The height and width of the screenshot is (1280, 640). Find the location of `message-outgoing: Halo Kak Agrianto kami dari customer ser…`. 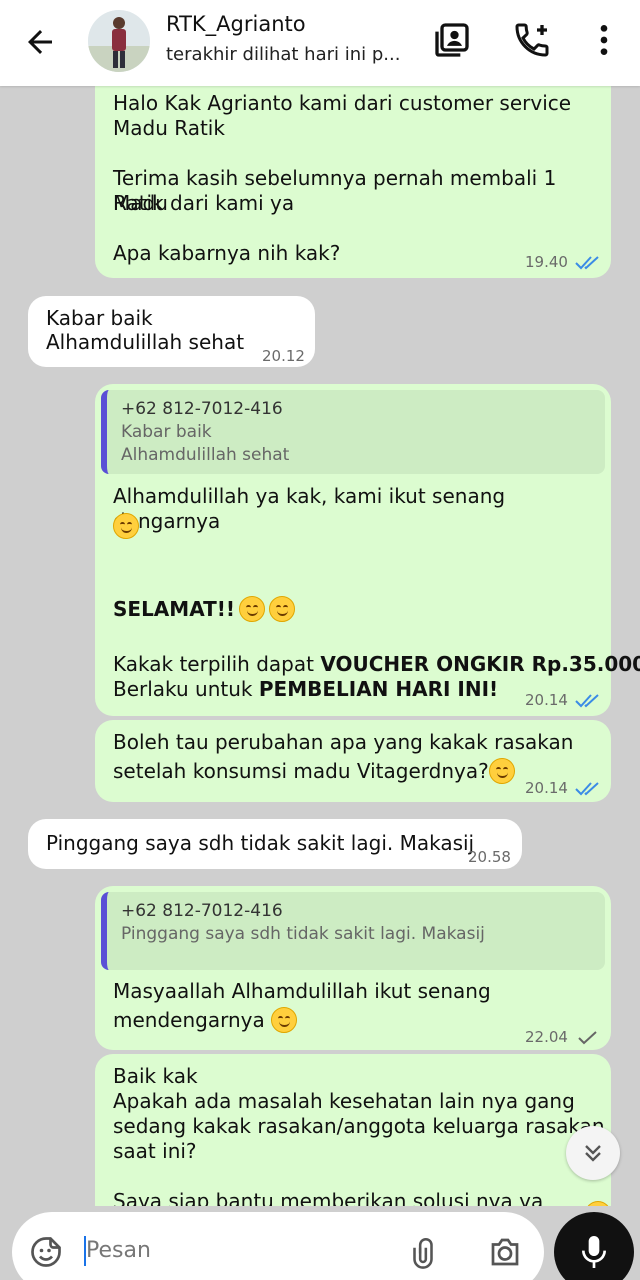

message-outgoing: Halo Kak Agrianto kami dari customer ser… is located at coordinates (353, 182).